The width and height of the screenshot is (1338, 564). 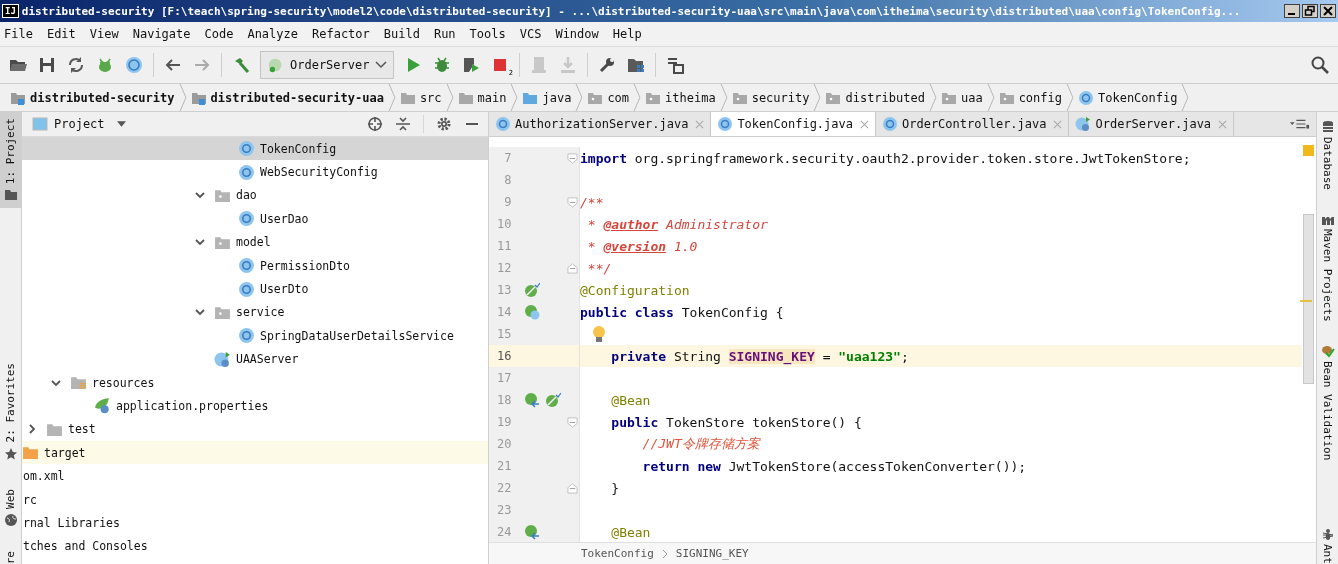 I want to click on menu-item: Window, so click(x=578, y=34).